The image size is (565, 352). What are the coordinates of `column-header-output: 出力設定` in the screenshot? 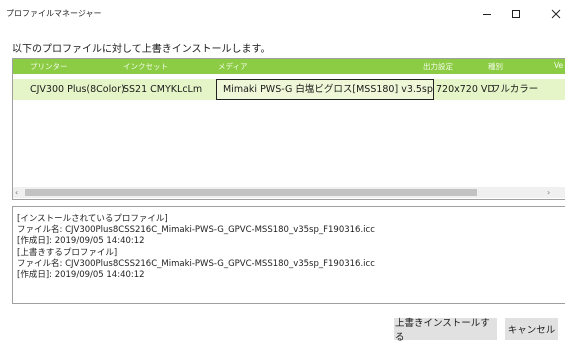 It's located at (438, 66).